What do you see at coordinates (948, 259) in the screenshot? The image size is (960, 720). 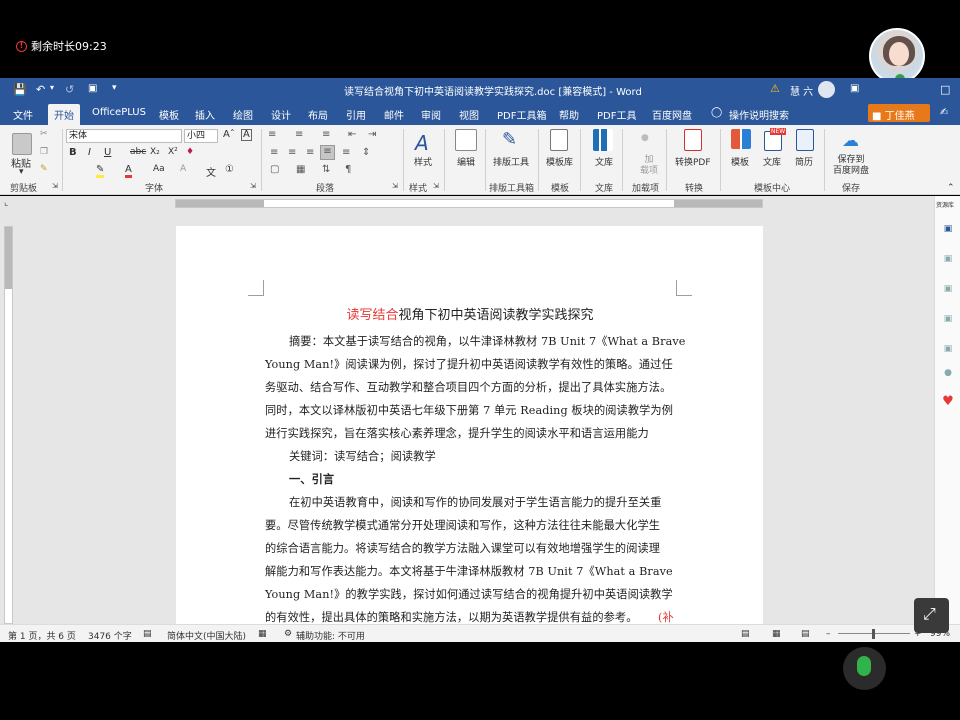 I see `side-item-2-icon: ▣` at bounding box center [948, 259].